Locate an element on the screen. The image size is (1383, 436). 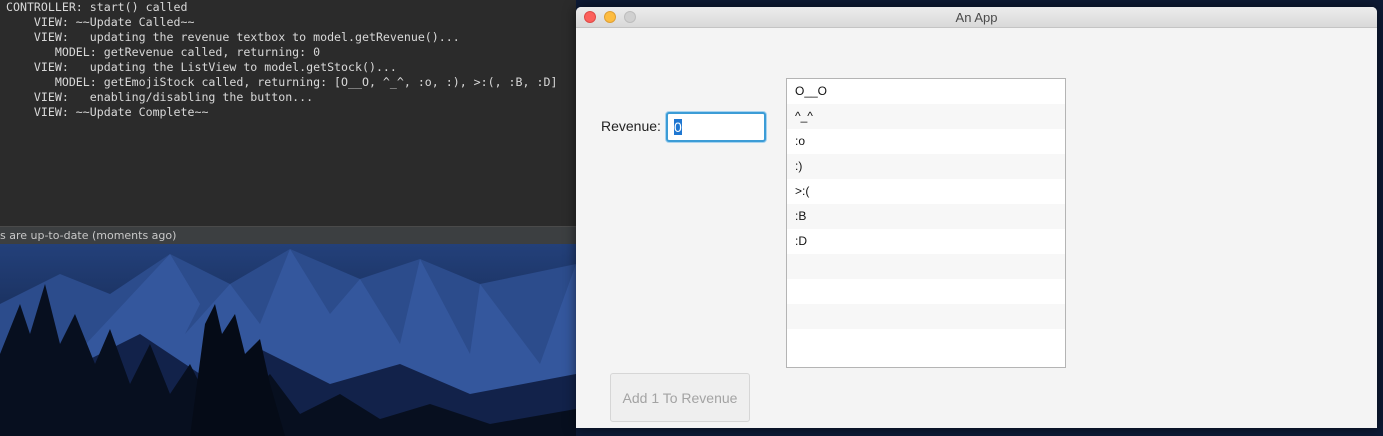
list-item: O__O is located at coordinates (926, 91).